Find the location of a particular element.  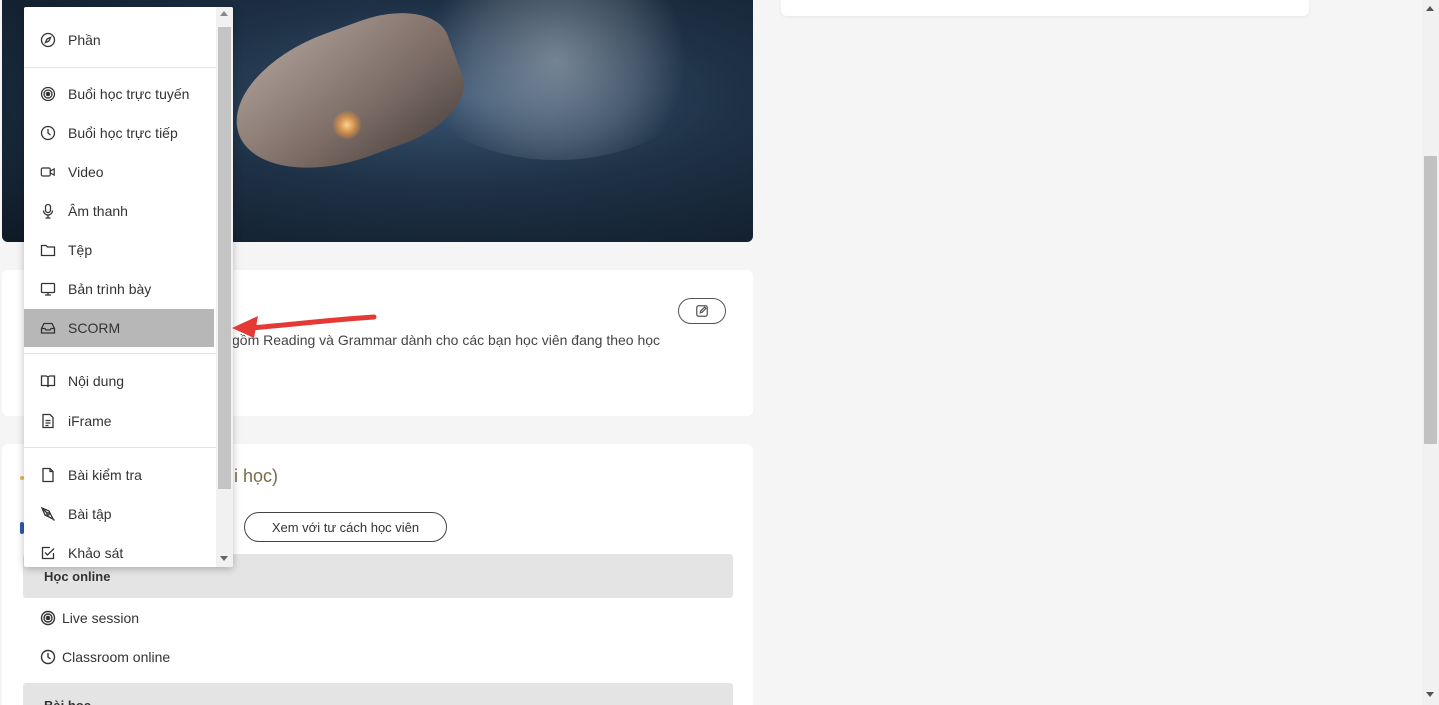

menu-item-label: Âm thanh is located at coordinates (98, 211).